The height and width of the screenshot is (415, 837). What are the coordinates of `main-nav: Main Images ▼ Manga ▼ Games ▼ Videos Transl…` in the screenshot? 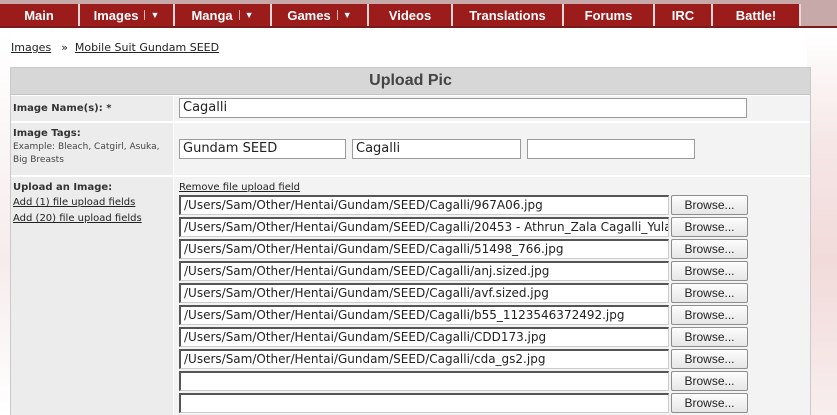 It's located at (418, 14).